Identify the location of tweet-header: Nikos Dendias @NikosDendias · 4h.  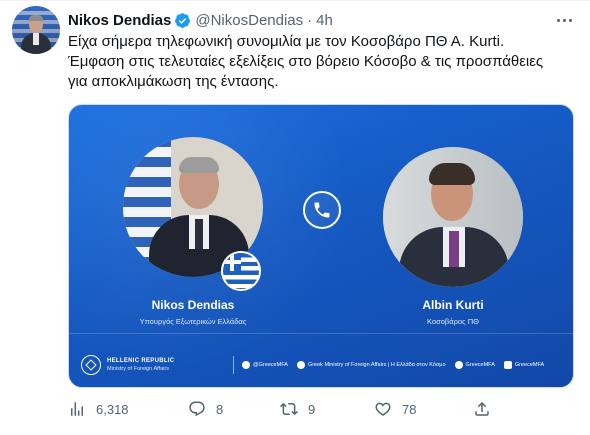
(200, 20).